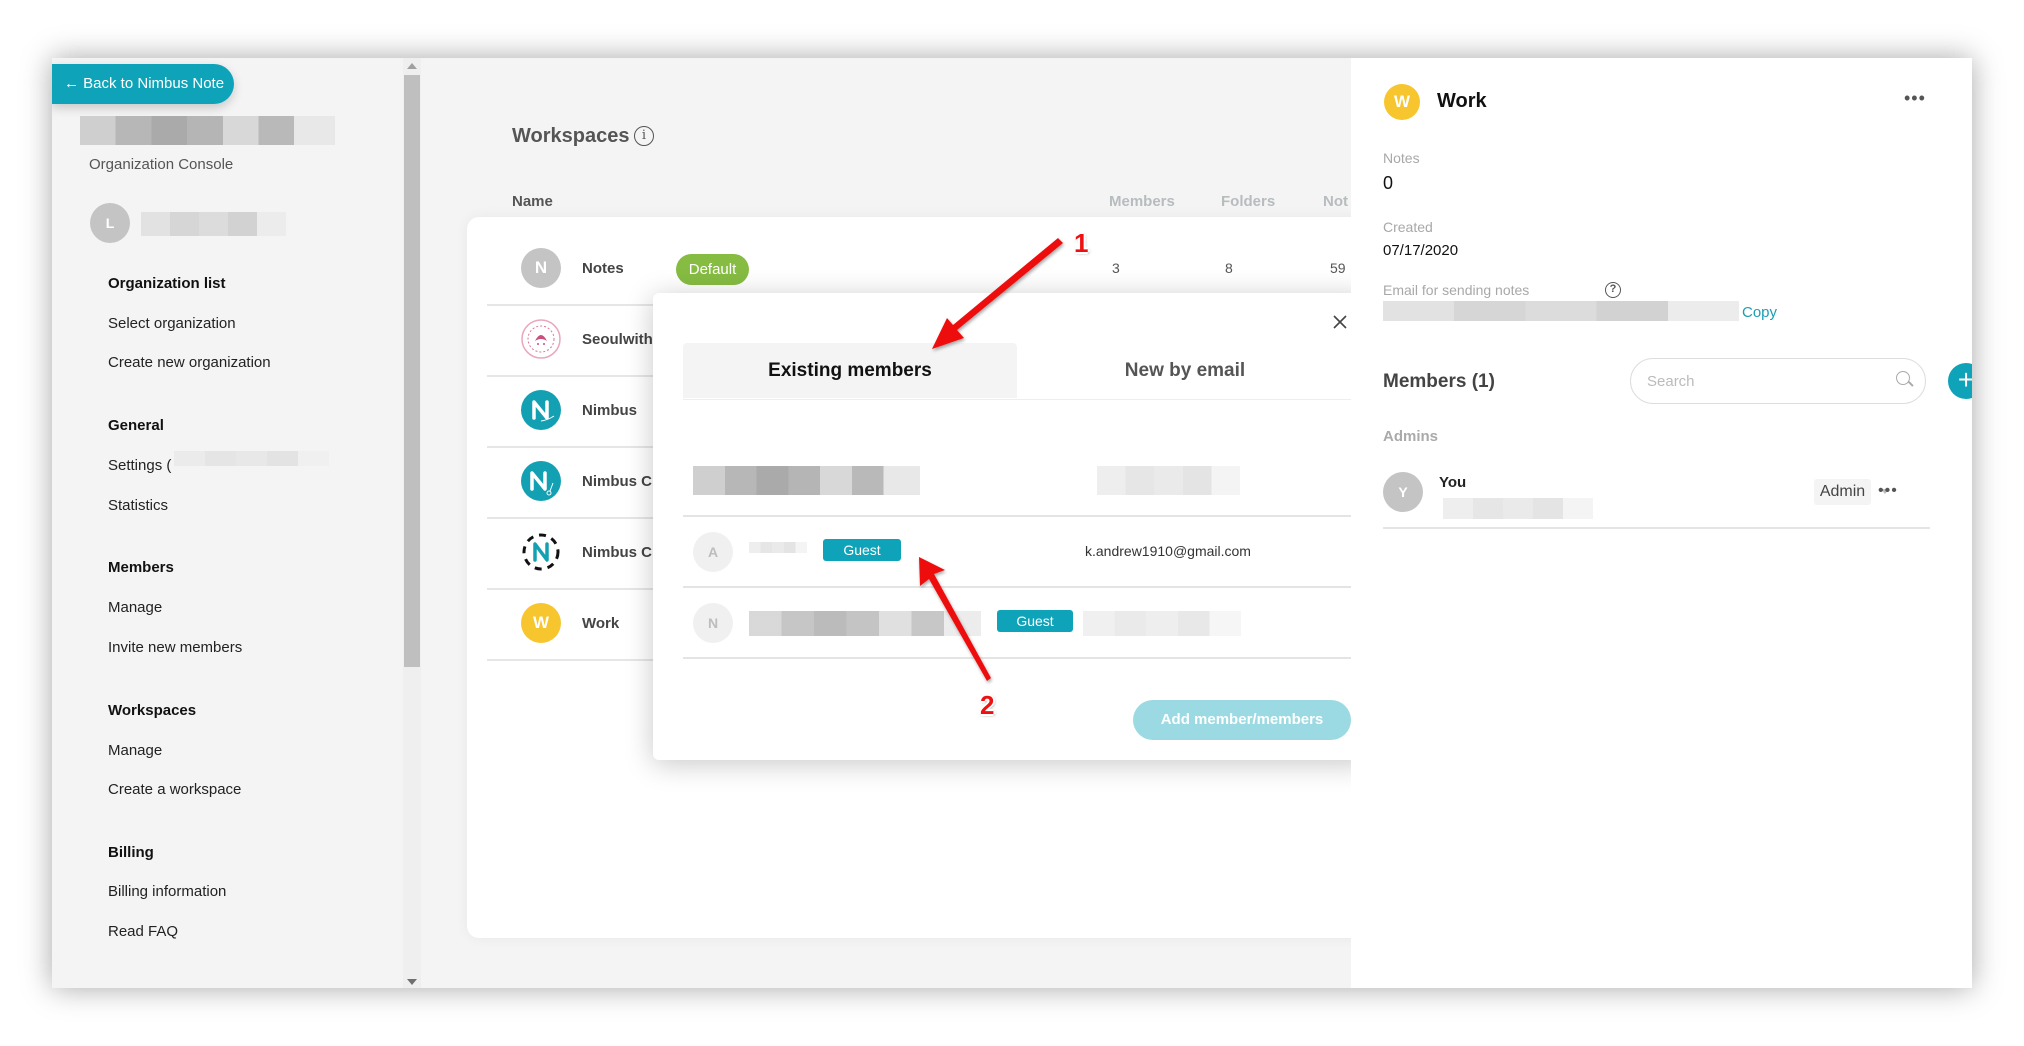 The width and height of the screenshot is (2024, 1046). Describe the element at coordinates (1456, 290) in the screenshot. I see `email-for-sending-notes-label: Email for sending notes` at that location.